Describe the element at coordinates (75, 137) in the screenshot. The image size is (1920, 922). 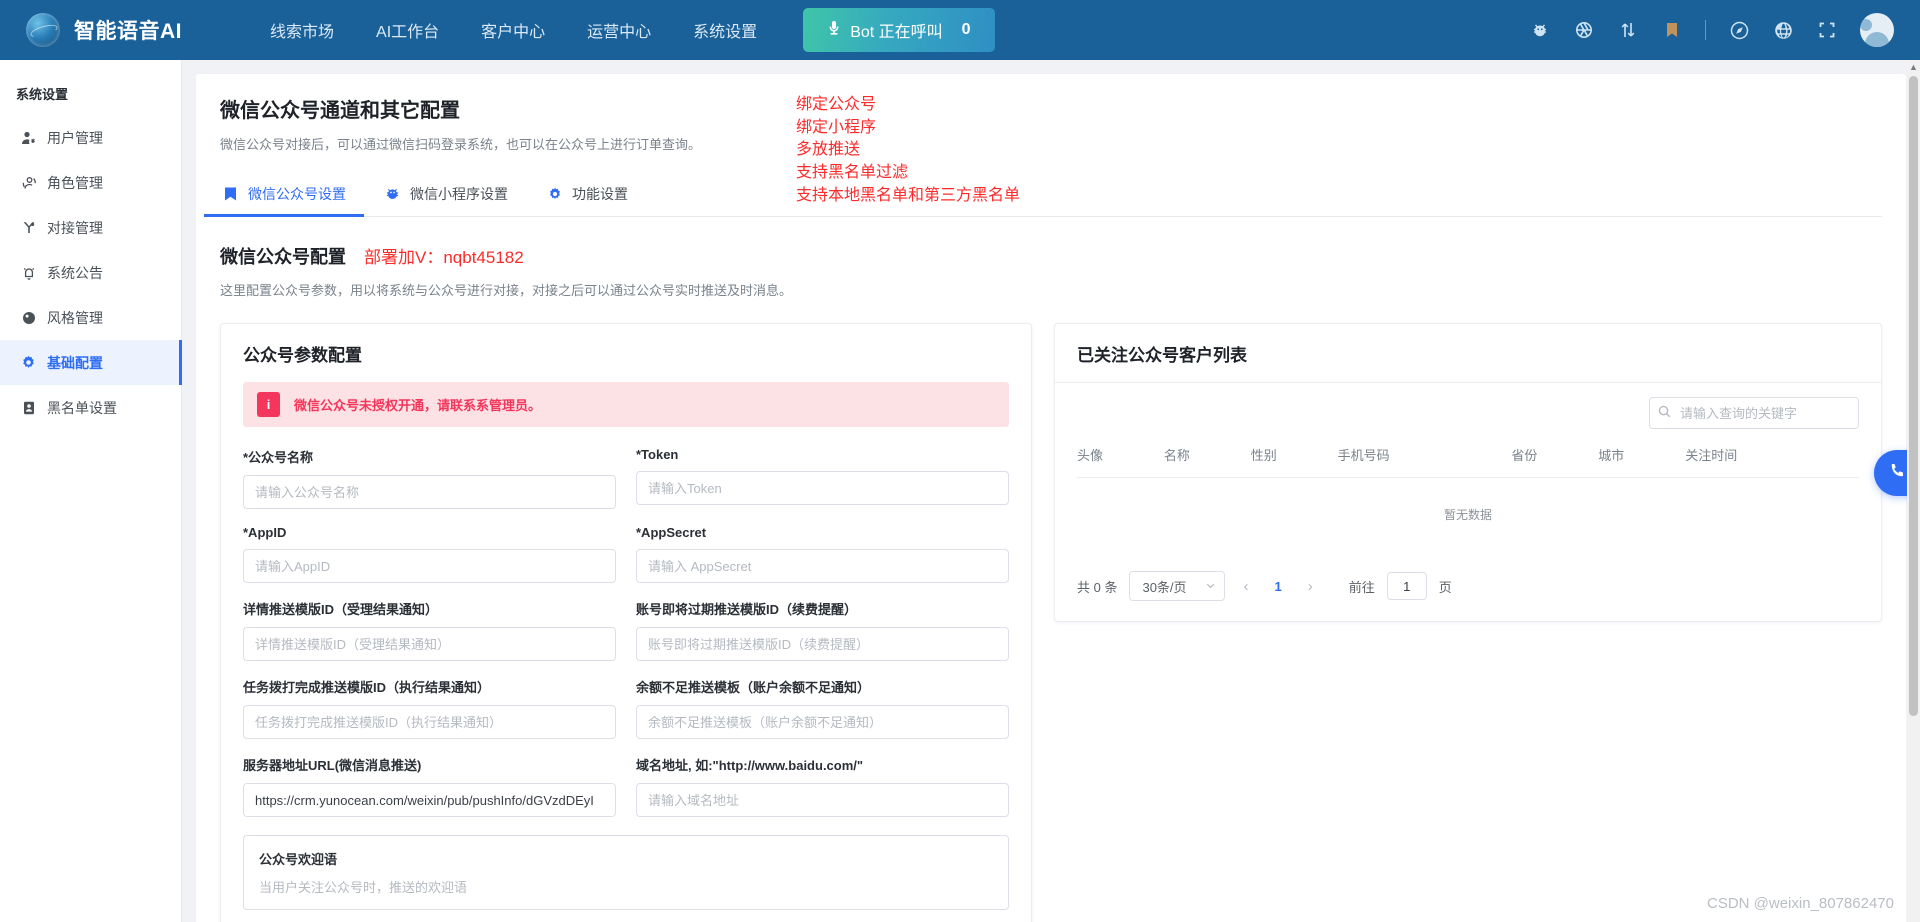
I see `sidebar-item-label: 用户管理` at that location.